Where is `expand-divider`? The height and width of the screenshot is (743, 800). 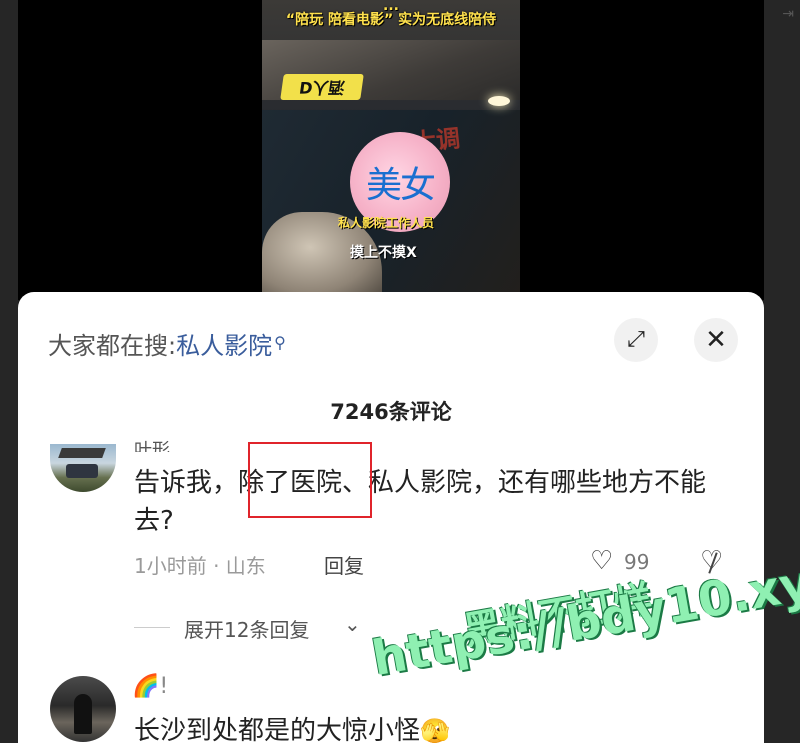
expand-divider is located at coordinates (152, 627).